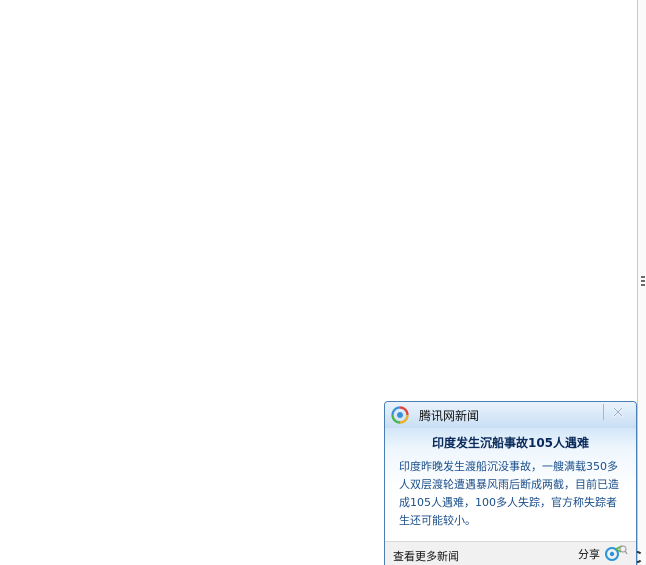 The image size is (646, 565). Describe the element at coordinates (426, 556) in the screenshot. I see `more-news-link: 查看更多新闻` at that location.